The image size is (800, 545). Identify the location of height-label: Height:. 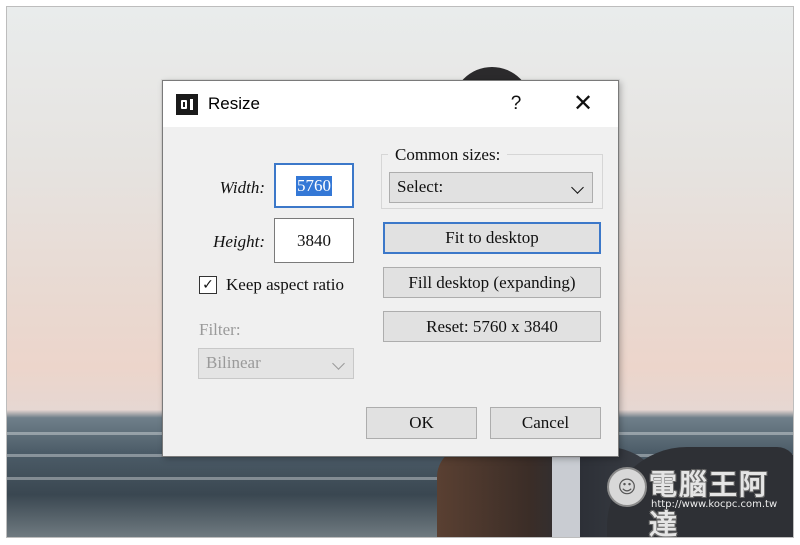
(239, 241).